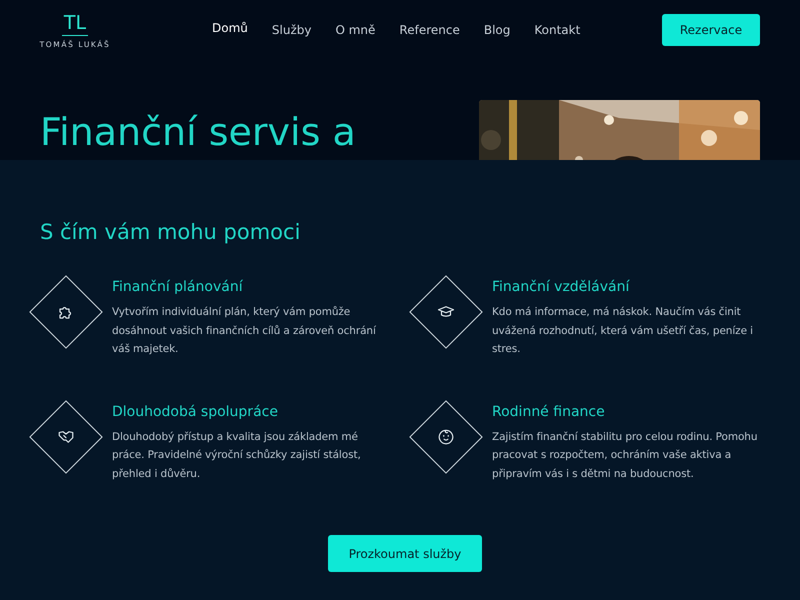  What do you see at coordinates (711, 30) in the screenshot?
I see `reservation-button: Rezervace` at bounding box center [711, 30].